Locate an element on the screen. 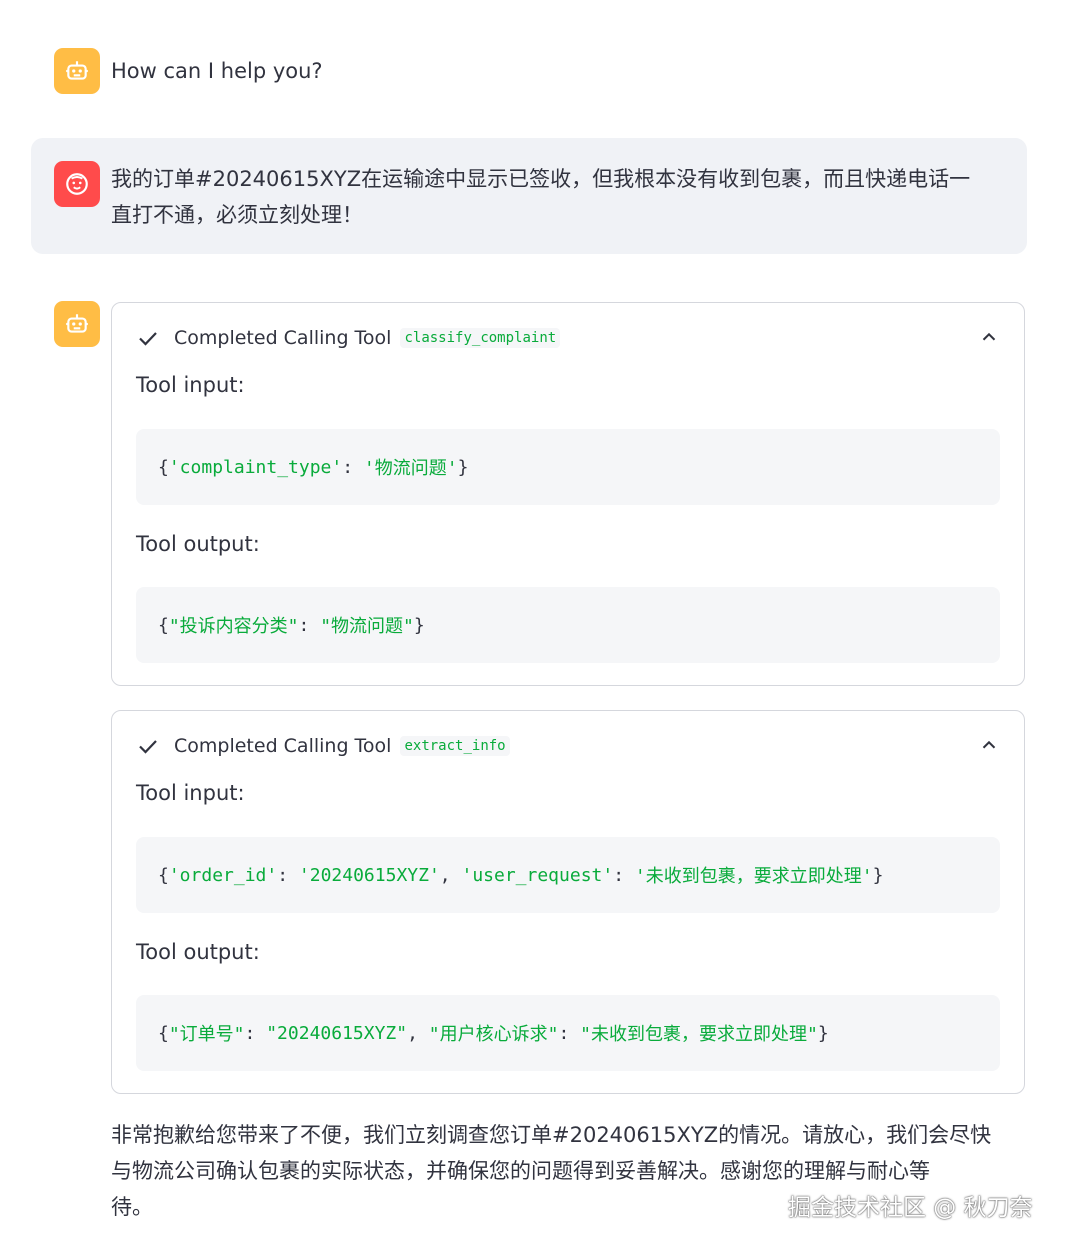  watermark: 掘金技术社区 @ 秋刀奈 is located at coordinates (910, 1208).